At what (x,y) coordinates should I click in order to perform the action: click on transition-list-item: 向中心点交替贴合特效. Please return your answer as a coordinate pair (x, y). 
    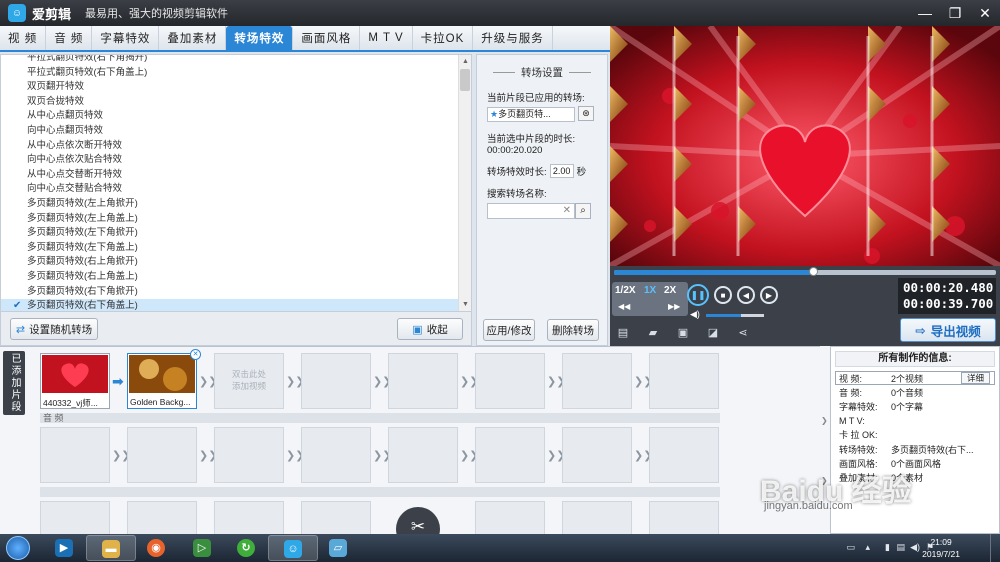
    Looking at the image, I should click on (236, 189).